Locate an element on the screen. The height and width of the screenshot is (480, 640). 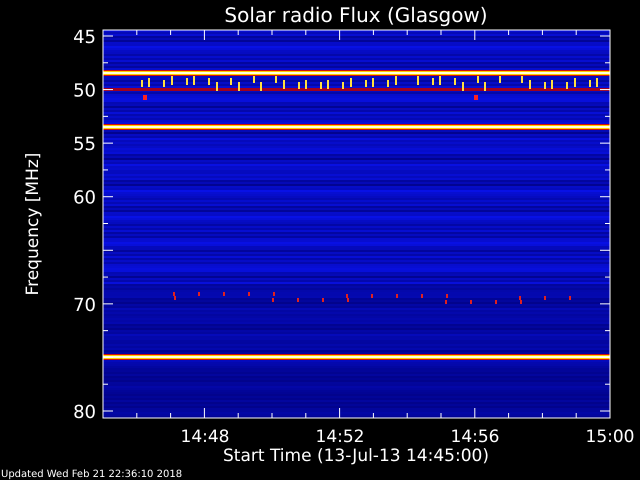
axis-tick-label: 45 is located at coordinates (84, 37).